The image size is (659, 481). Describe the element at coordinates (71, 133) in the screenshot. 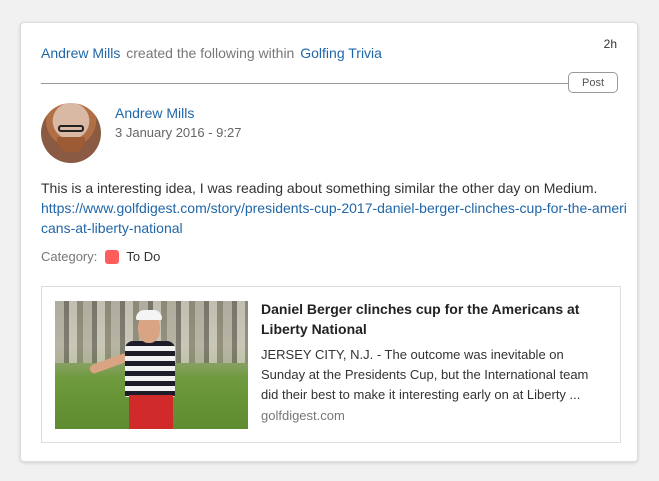

I see `avatar` at that location.